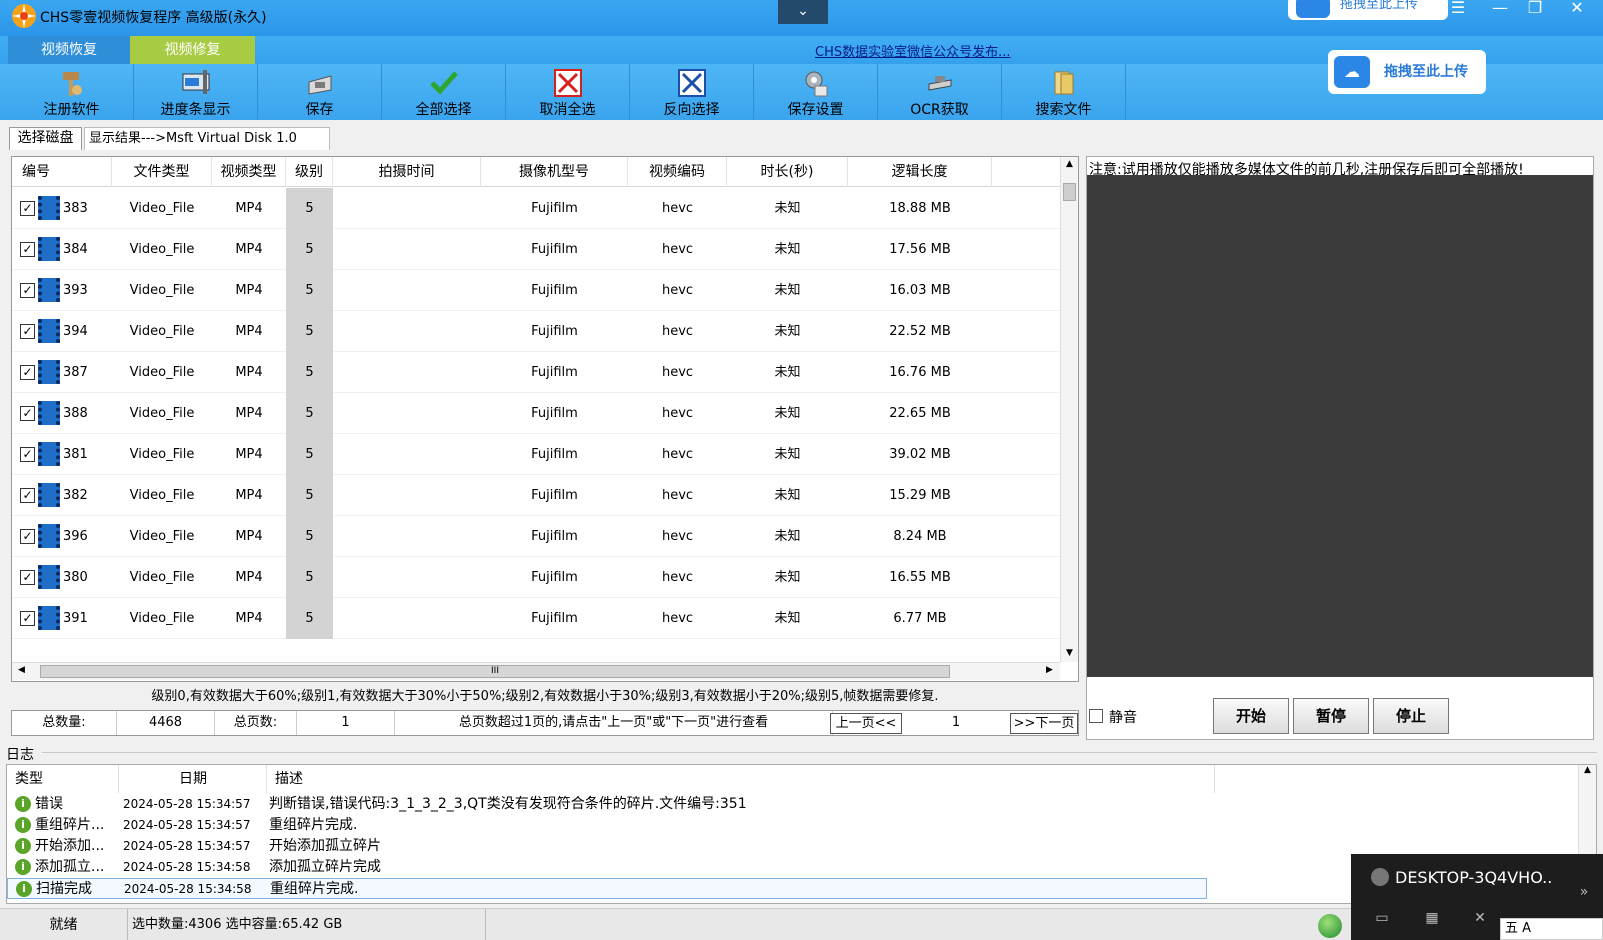 This screenshot has height=940, width=1603. Describe the element at coordinates (69, 50) in the screenshot. I see `tab-video-recovery: 视频恢复` at that location.